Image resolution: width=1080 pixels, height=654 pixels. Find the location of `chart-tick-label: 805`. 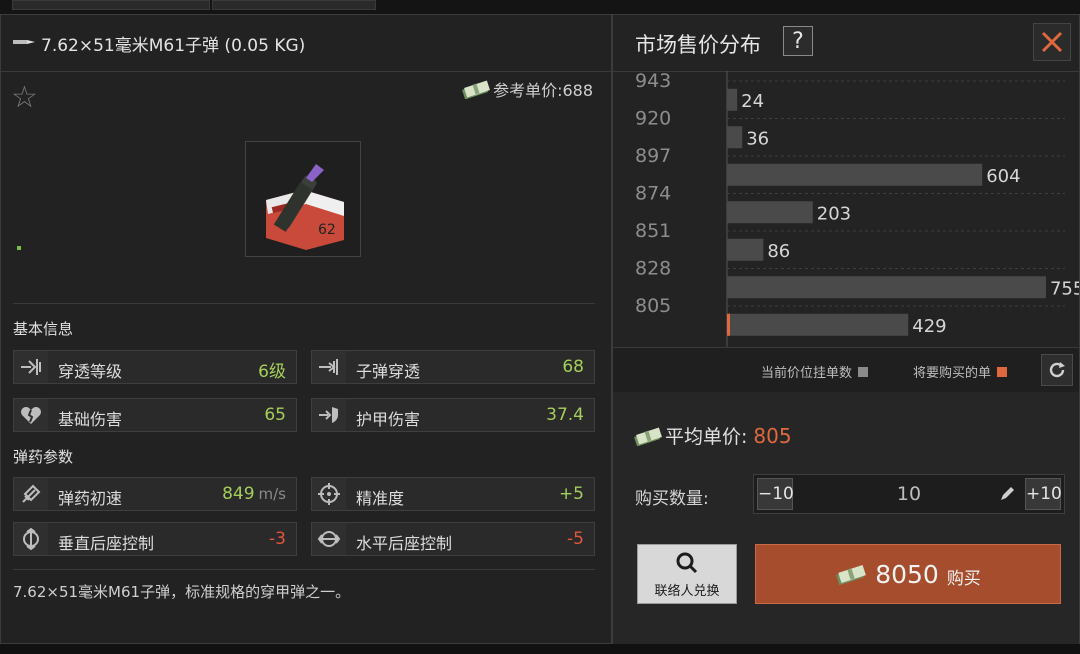

chart-tick-label: 805 is located at coordinates (653, 306).